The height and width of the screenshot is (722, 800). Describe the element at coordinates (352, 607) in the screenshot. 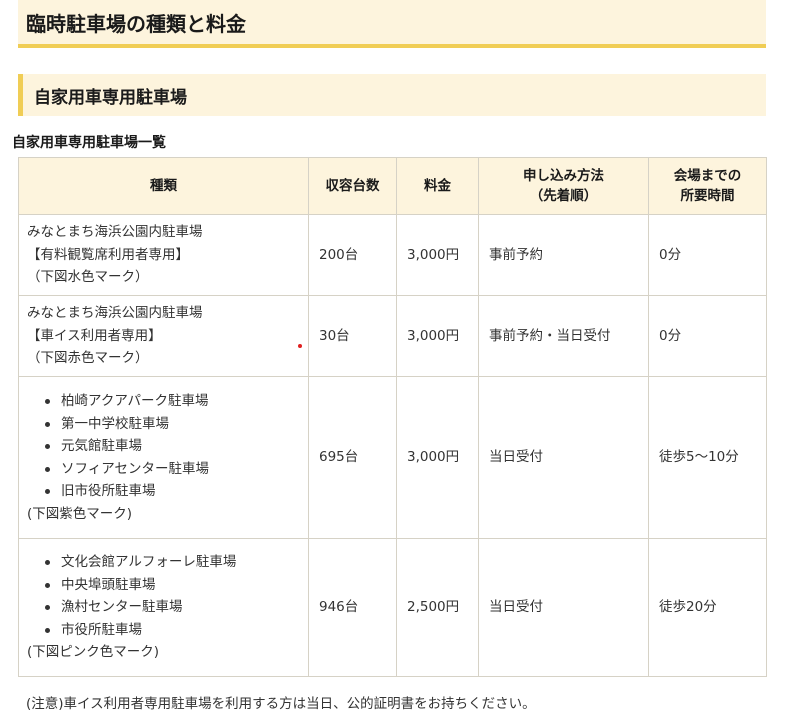

I see `capacity-cell: 946台` at that location.